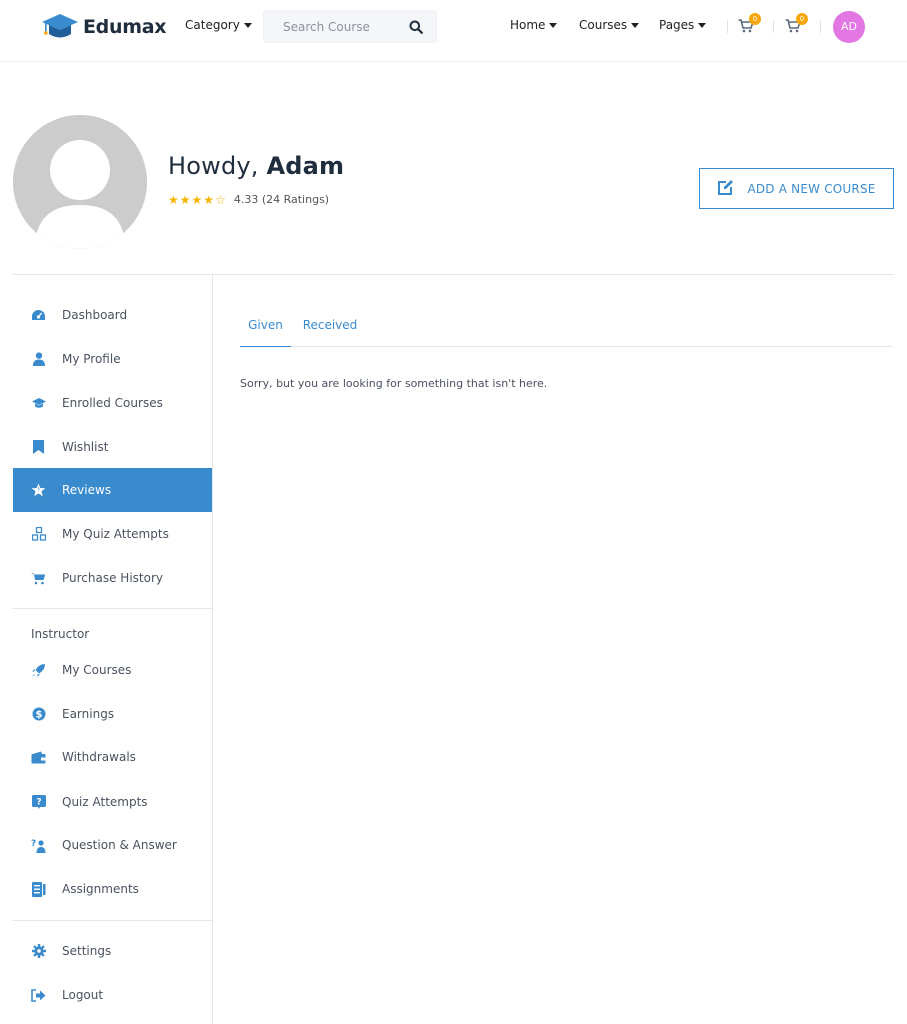  I want to click on instructor-heading: Instructor, so click(60, 634).